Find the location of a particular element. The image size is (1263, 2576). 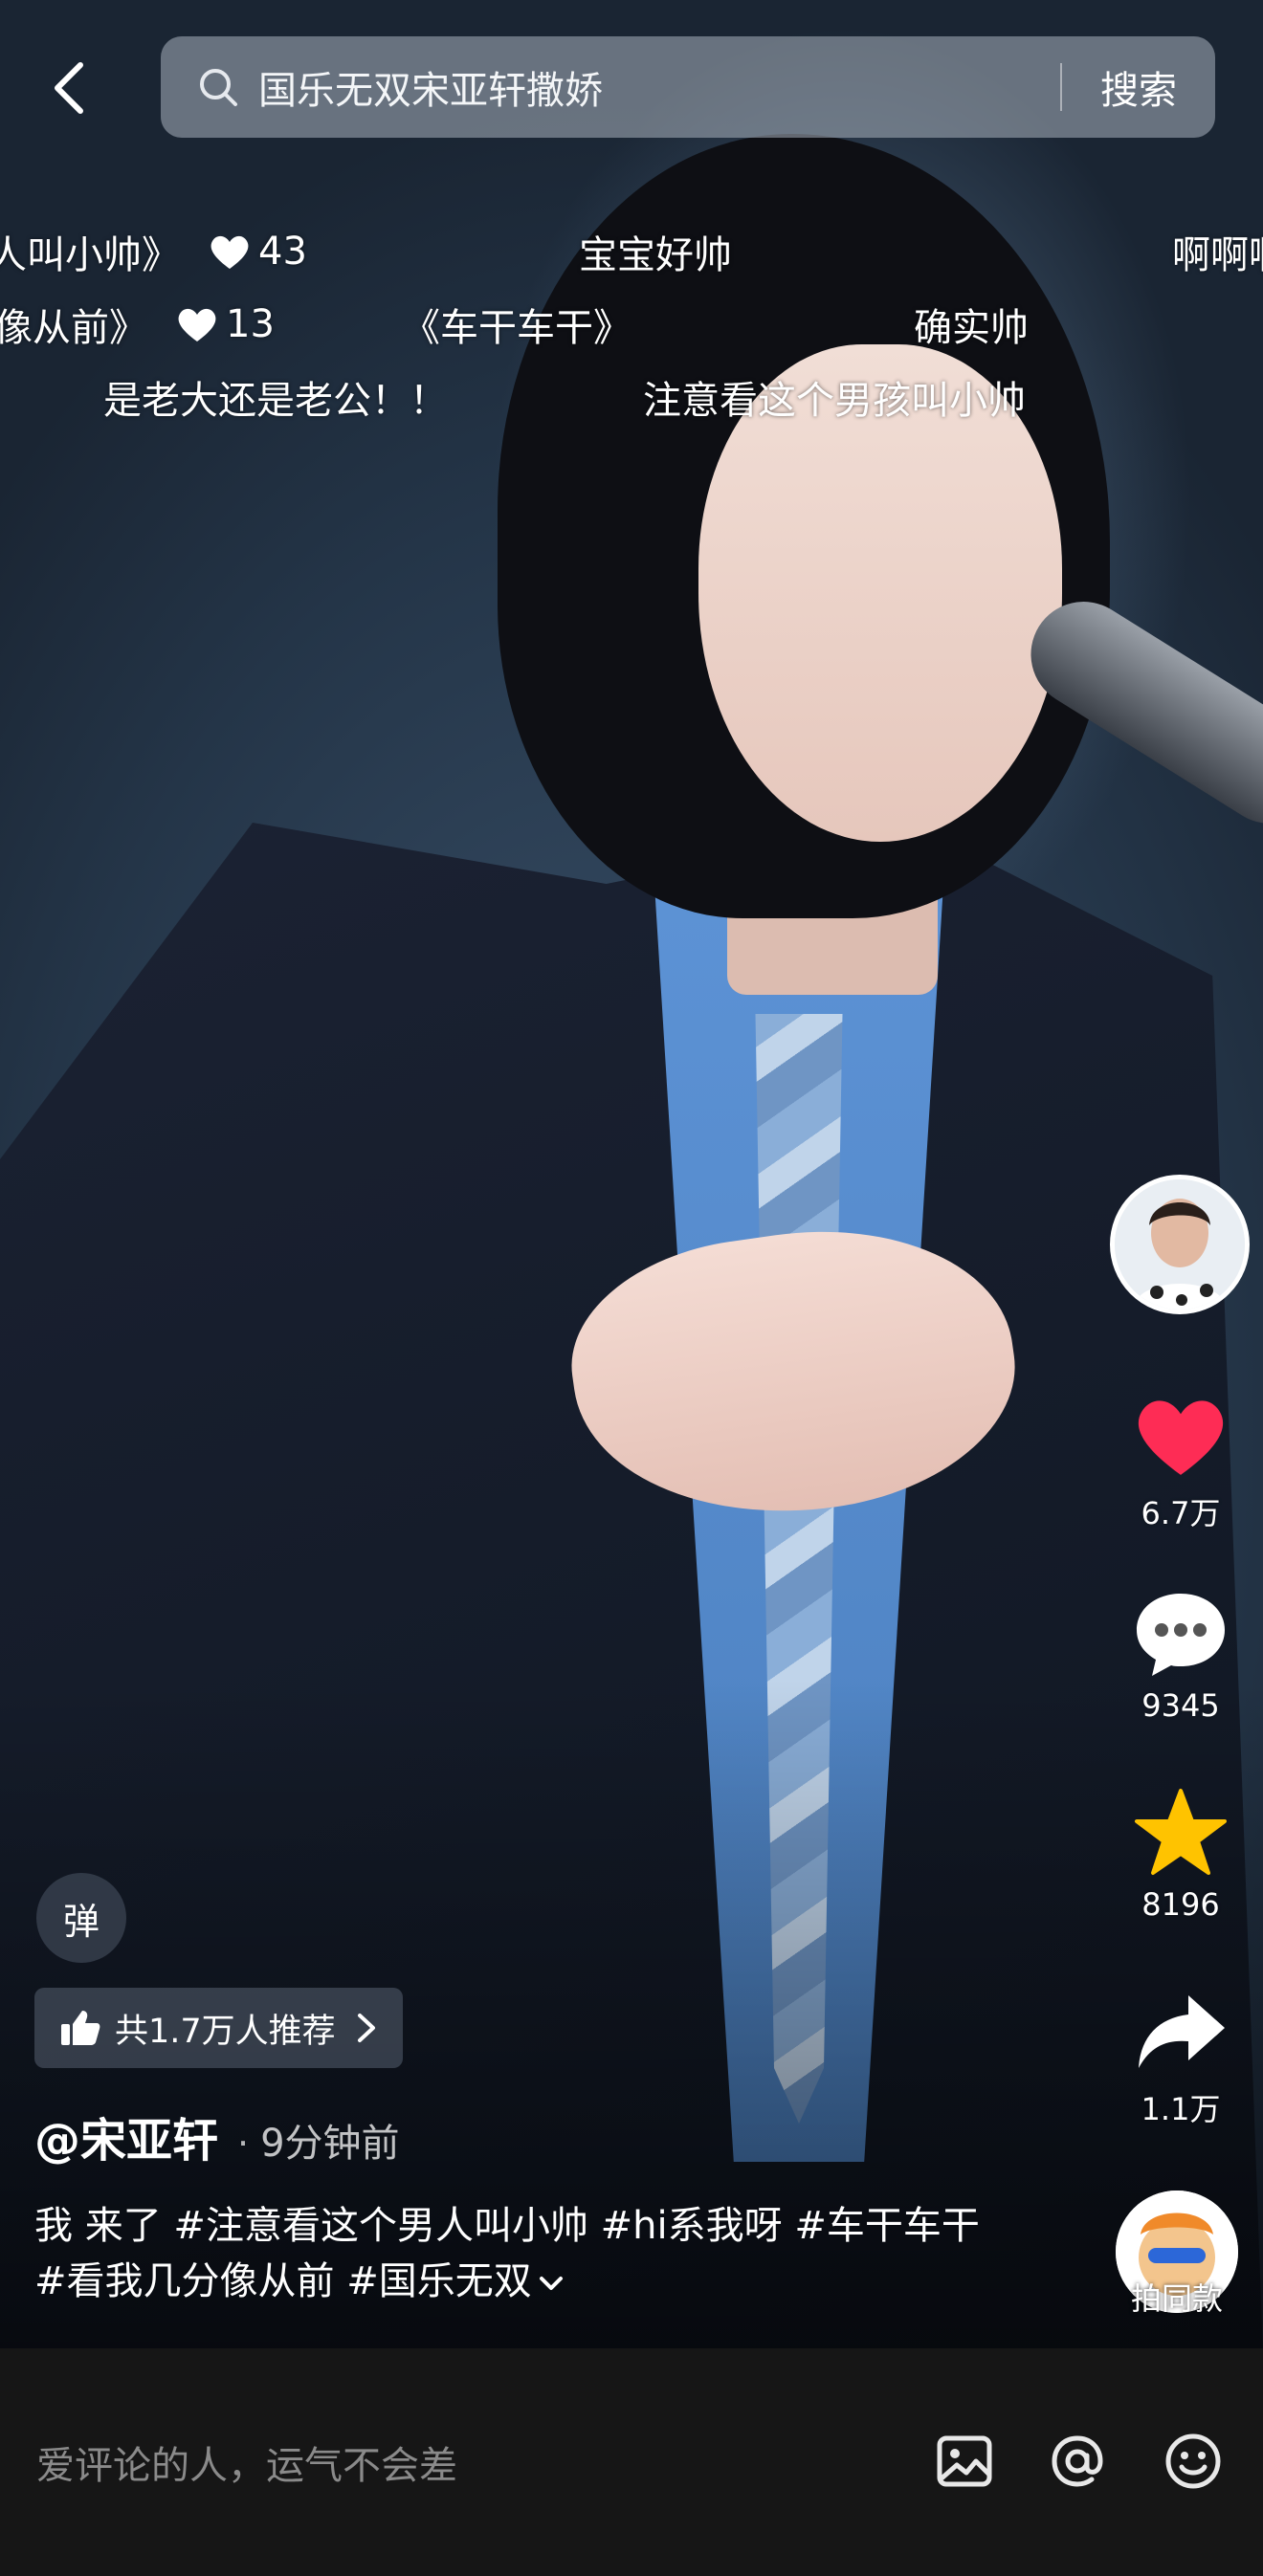

favorite-count: 8196 is located at coordinates (1180, 1904).